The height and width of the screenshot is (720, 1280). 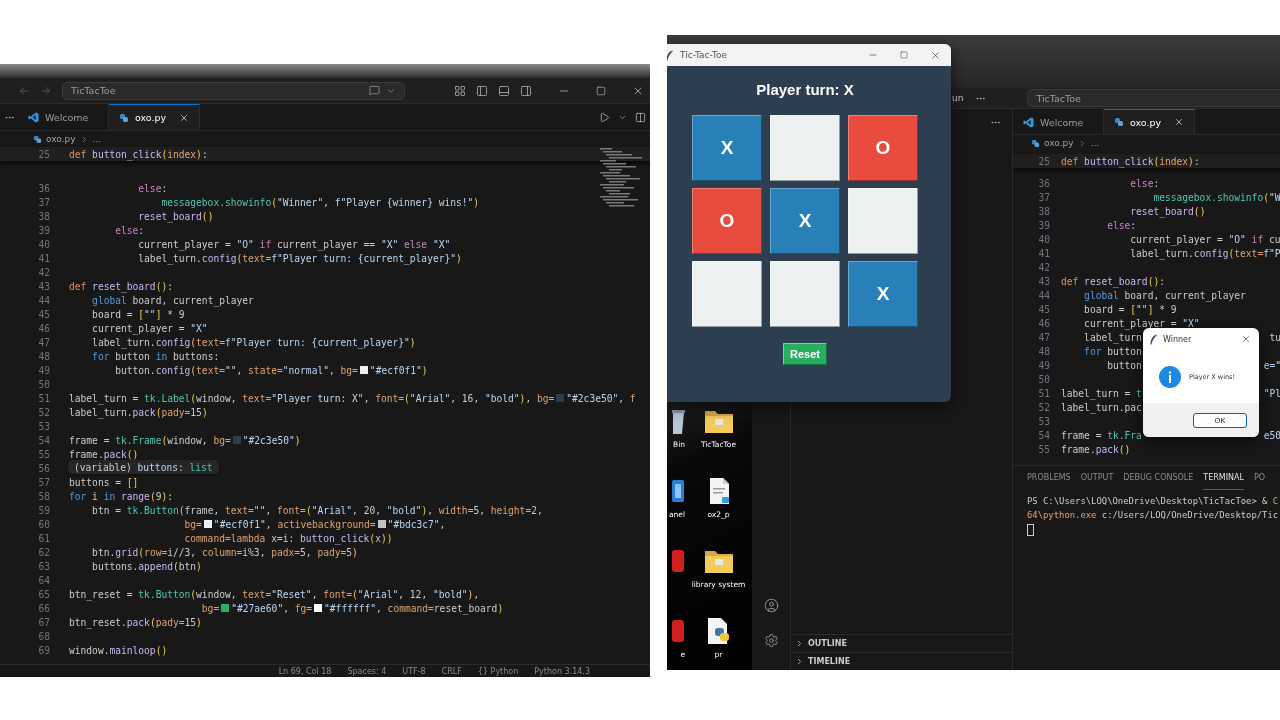 I want to click on minimap-drawing, so click(x=621, y=179).